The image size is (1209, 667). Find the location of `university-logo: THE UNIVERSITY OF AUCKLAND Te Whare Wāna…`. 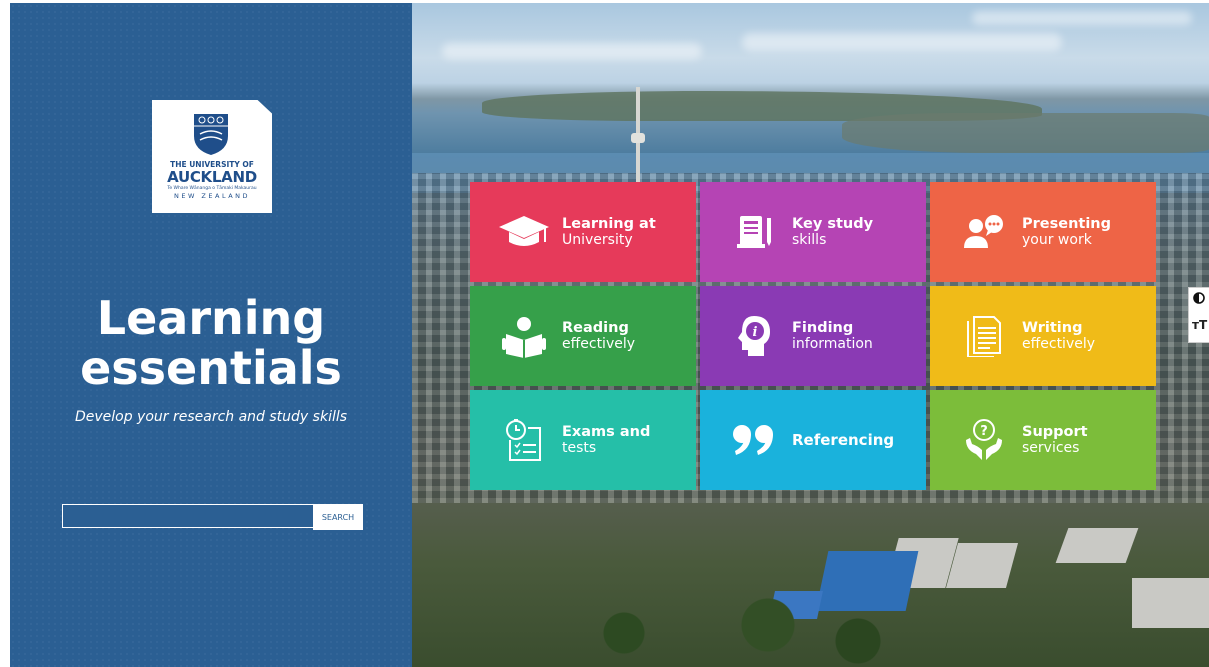

university-logo: THE UNIVERSITY OF AUCKLAND Te Whare Wāna… is located at coordinates (212, 156).